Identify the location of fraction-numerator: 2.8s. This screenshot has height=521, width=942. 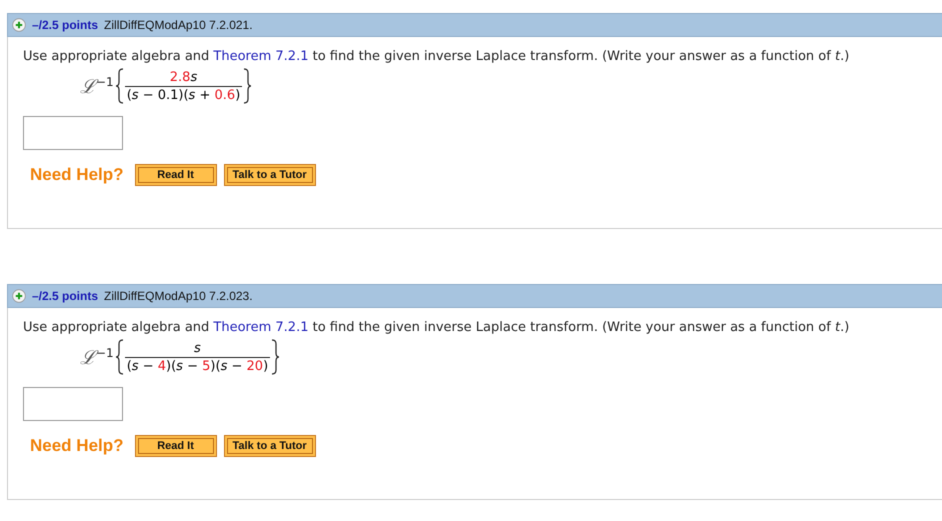
(183, 78).